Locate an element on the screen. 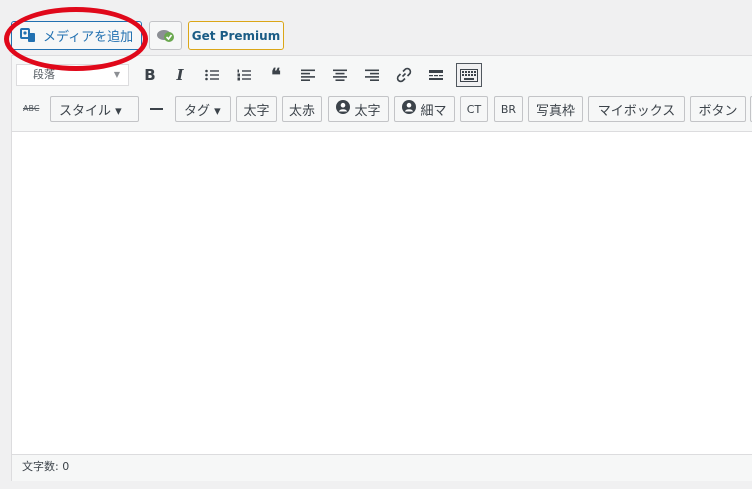 This screenshot has width=752, height=489. bold-red-button: 太赤 is located at coordinates (302, 109).